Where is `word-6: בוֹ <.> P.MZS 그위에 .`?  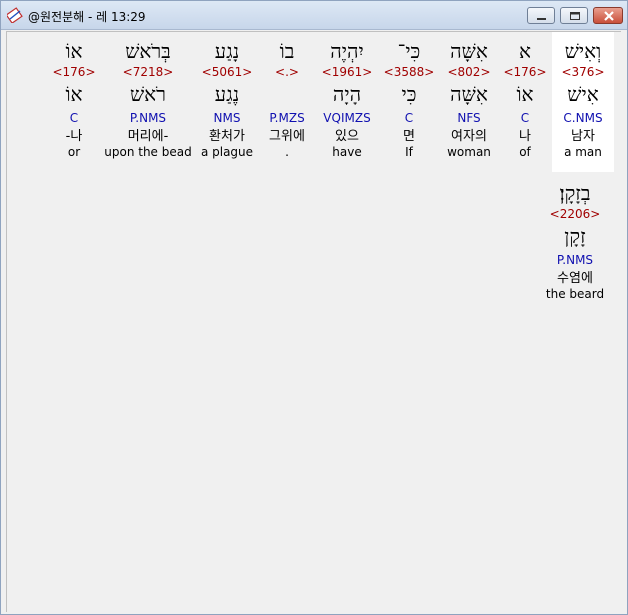 word-6: בוֹ <.> P.MZS 그위에 . is located at coordinates (287, 99).